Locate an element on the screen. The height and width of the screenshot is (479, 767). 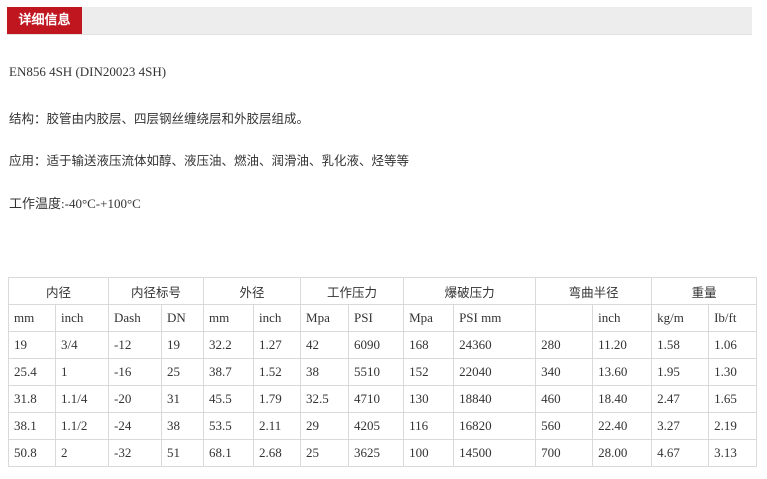
table-cell: 29 is located at coordinates (325, 426).